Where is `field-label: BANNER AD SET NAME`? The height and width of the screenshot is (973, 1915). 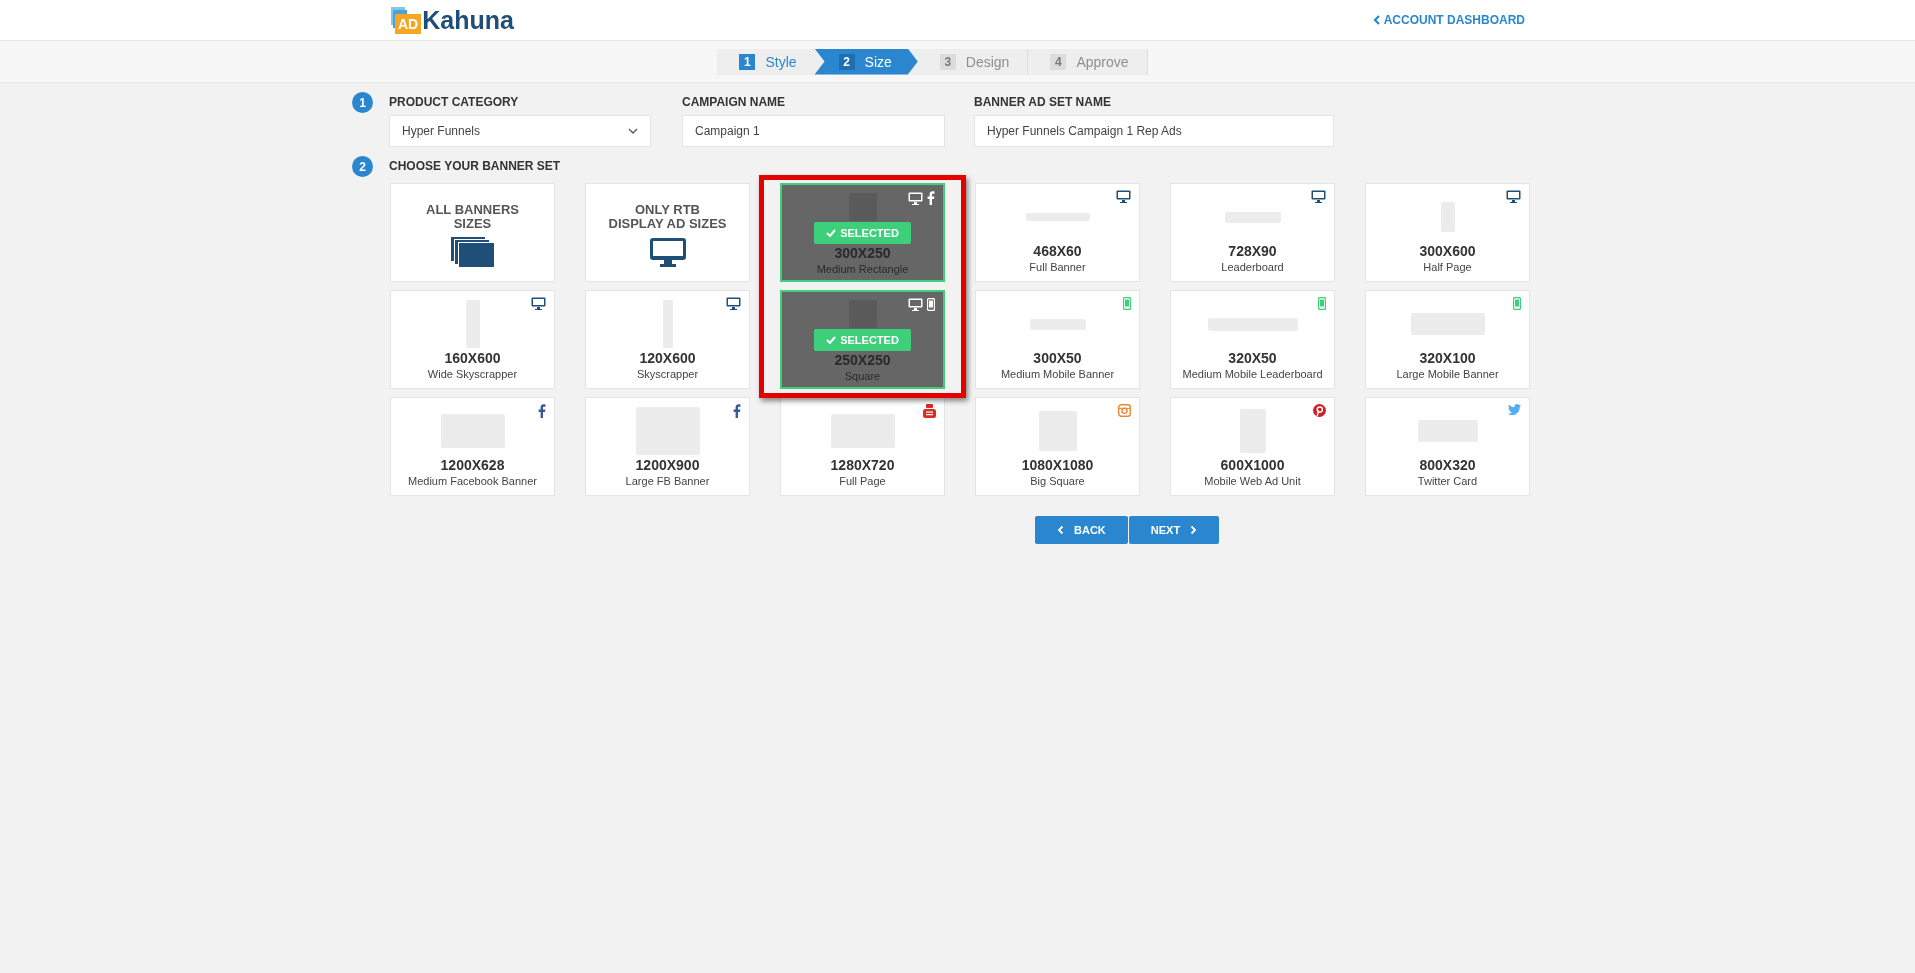 field-label: BANNER AD SET NAME is located at coordinates (1043, 102).